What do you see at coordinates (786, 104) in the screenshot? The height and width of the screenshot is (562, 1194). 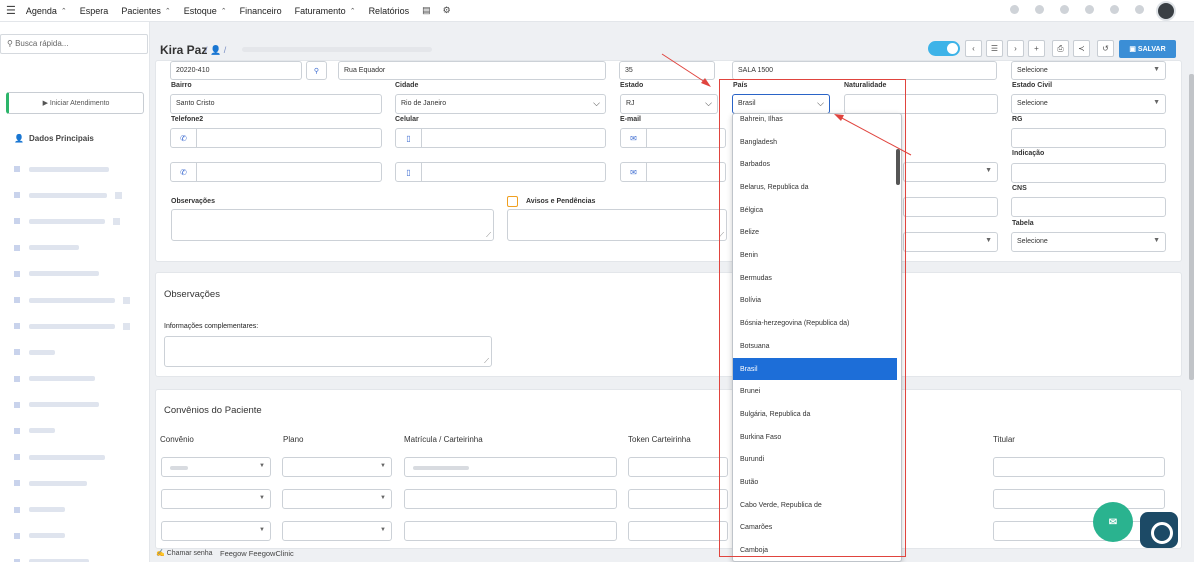 I see `annotation-arrows` at bounding box center [786, 104].